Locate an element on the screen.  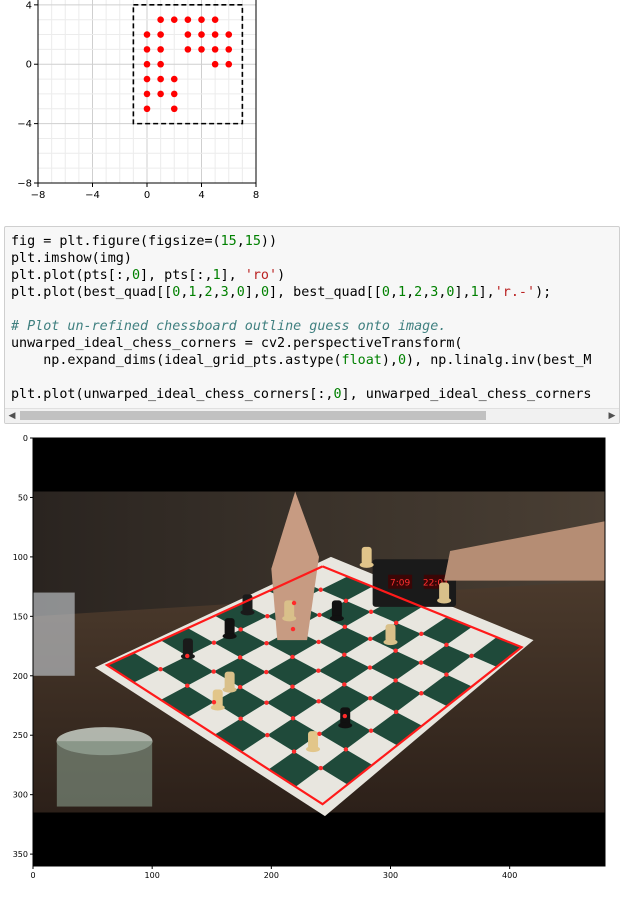
x-tick-label: 400 is located at coordinates (509, 875).